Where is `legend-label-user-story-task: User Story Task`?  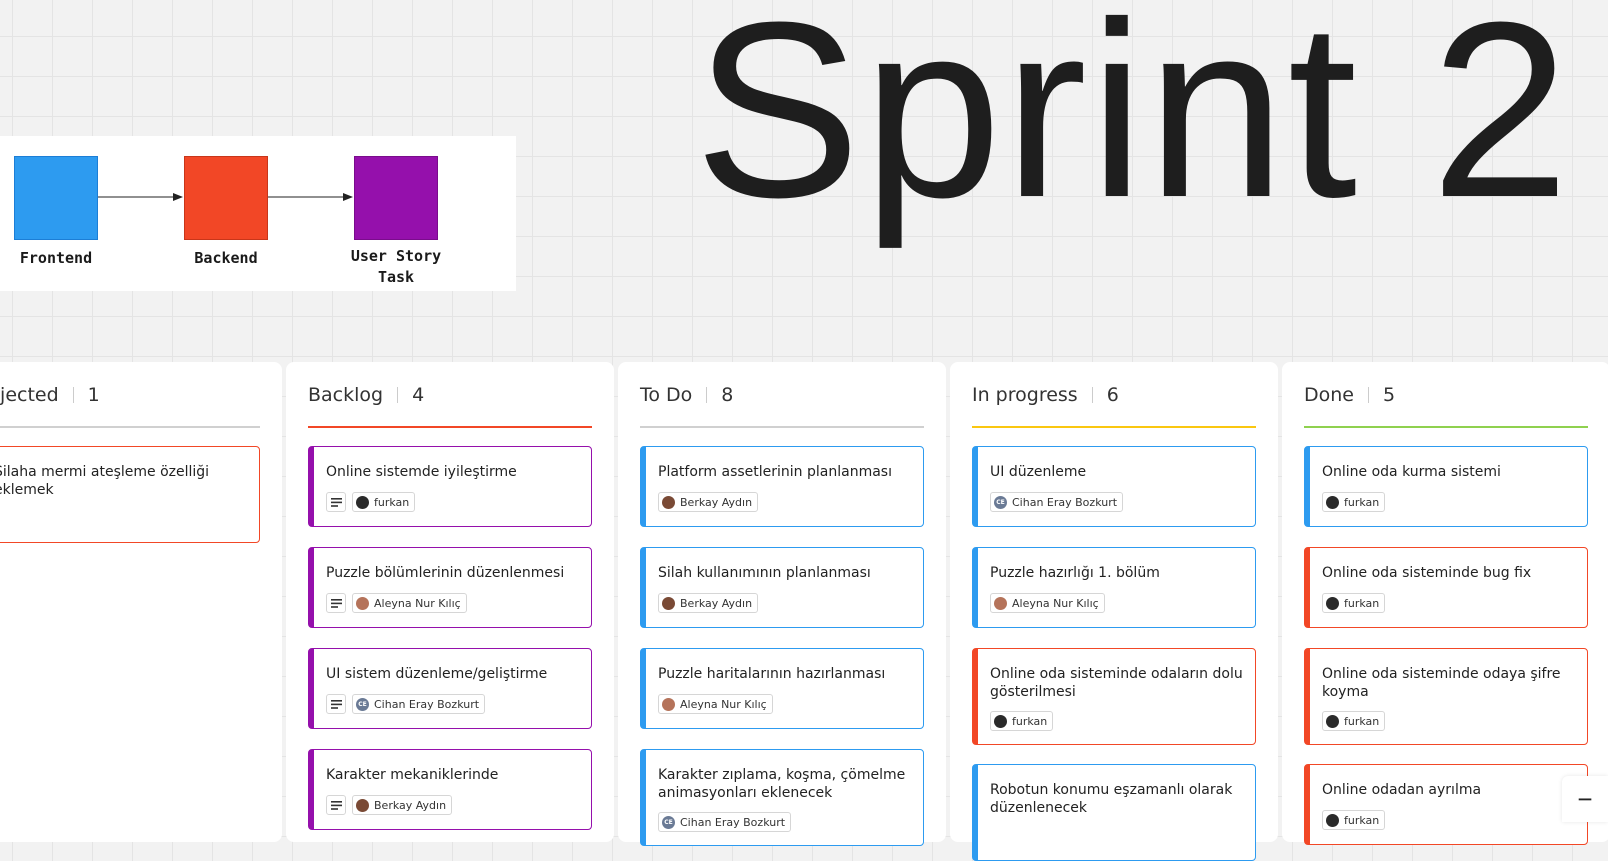
legend-label-user-story-task: User Story Task is located at coordinates (396, 266).